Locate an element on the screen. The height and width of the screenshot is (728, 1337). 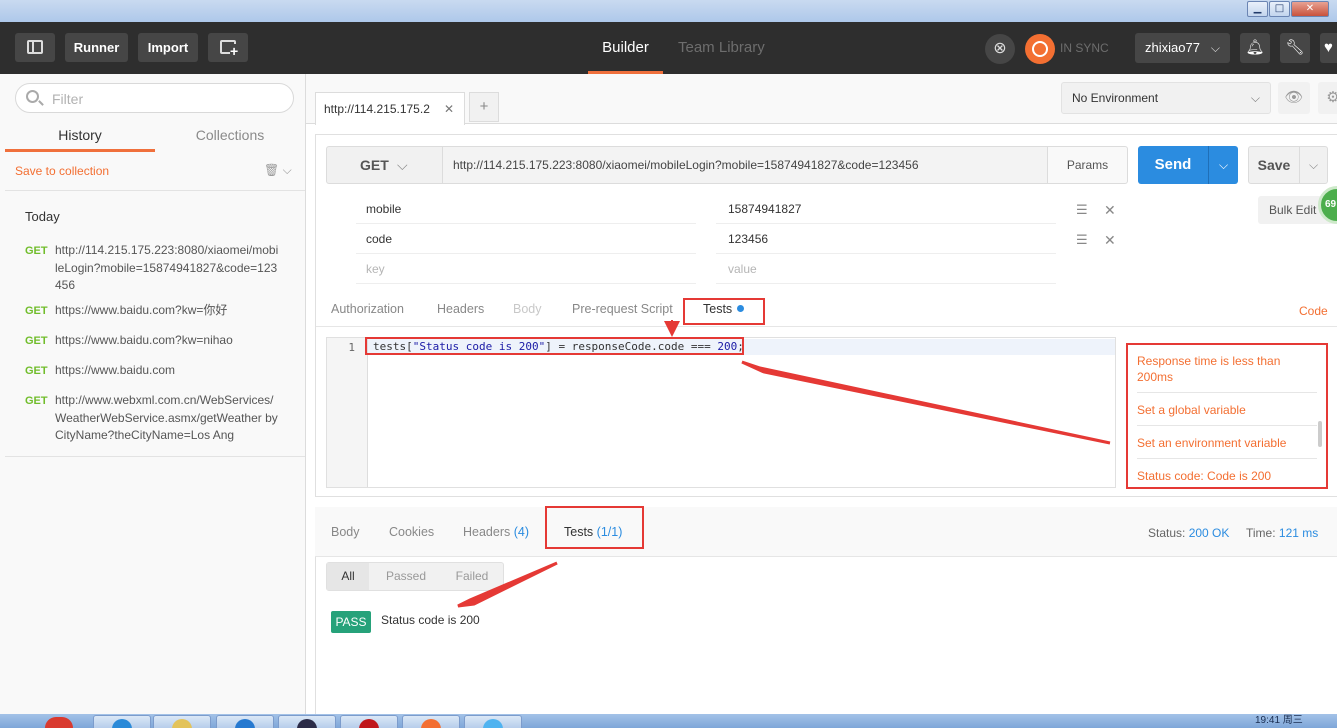
method-select: GET ⌵ is located at coordinates (384, 165).